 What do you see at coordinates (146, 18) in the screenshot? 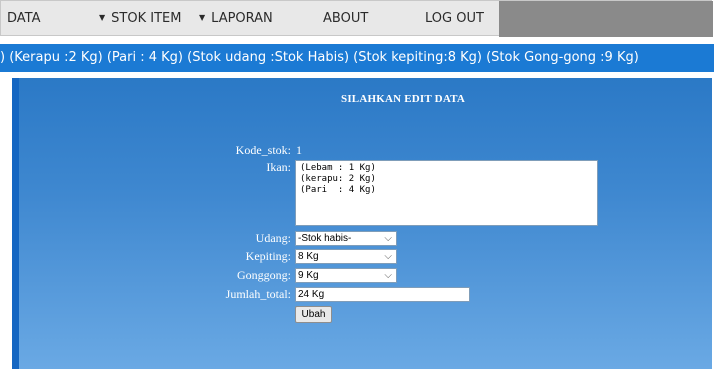
I see `nav-item-stok-item-label: STOK ITEM` at bounding box center [146, 18].